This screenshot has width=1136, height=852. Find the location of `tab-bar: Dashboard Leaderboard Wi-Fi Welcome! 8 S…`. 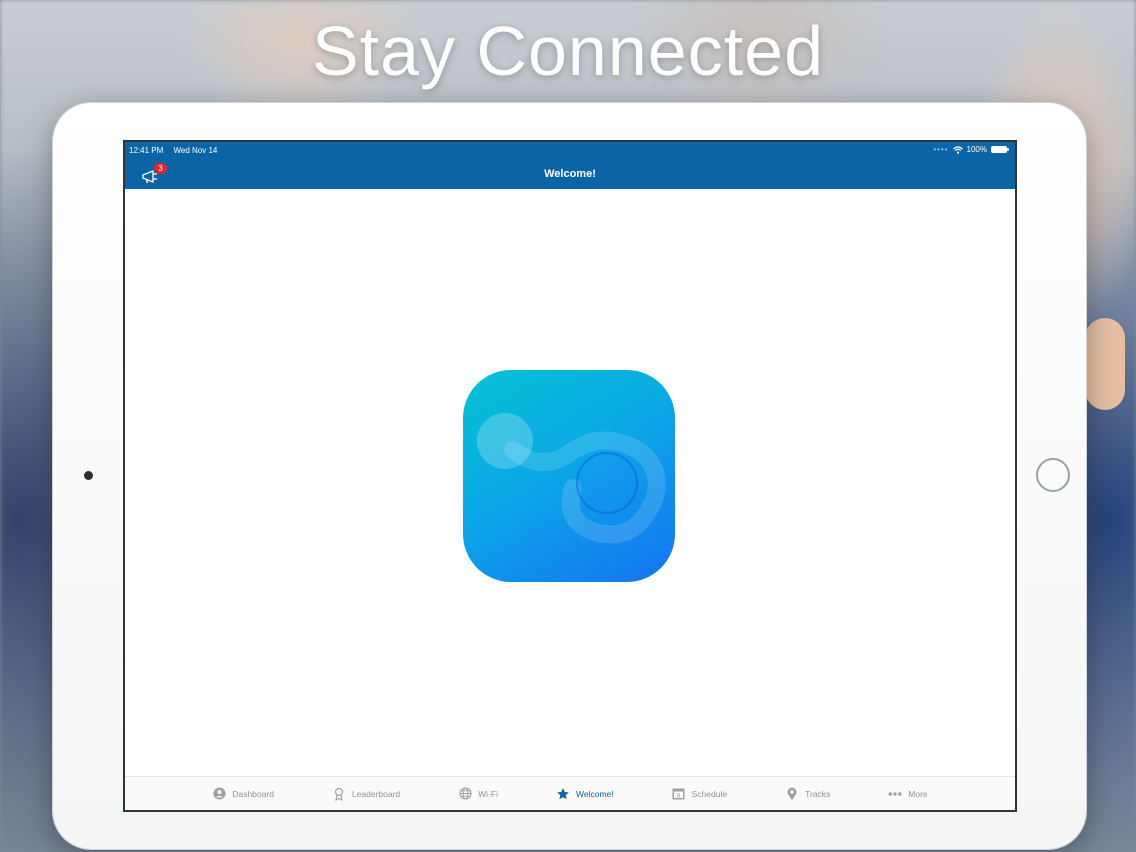

tab-bar: Dashboard Leaderboard Wi-Fi Welcome! 8 S… is located at coordinates (570, 793).